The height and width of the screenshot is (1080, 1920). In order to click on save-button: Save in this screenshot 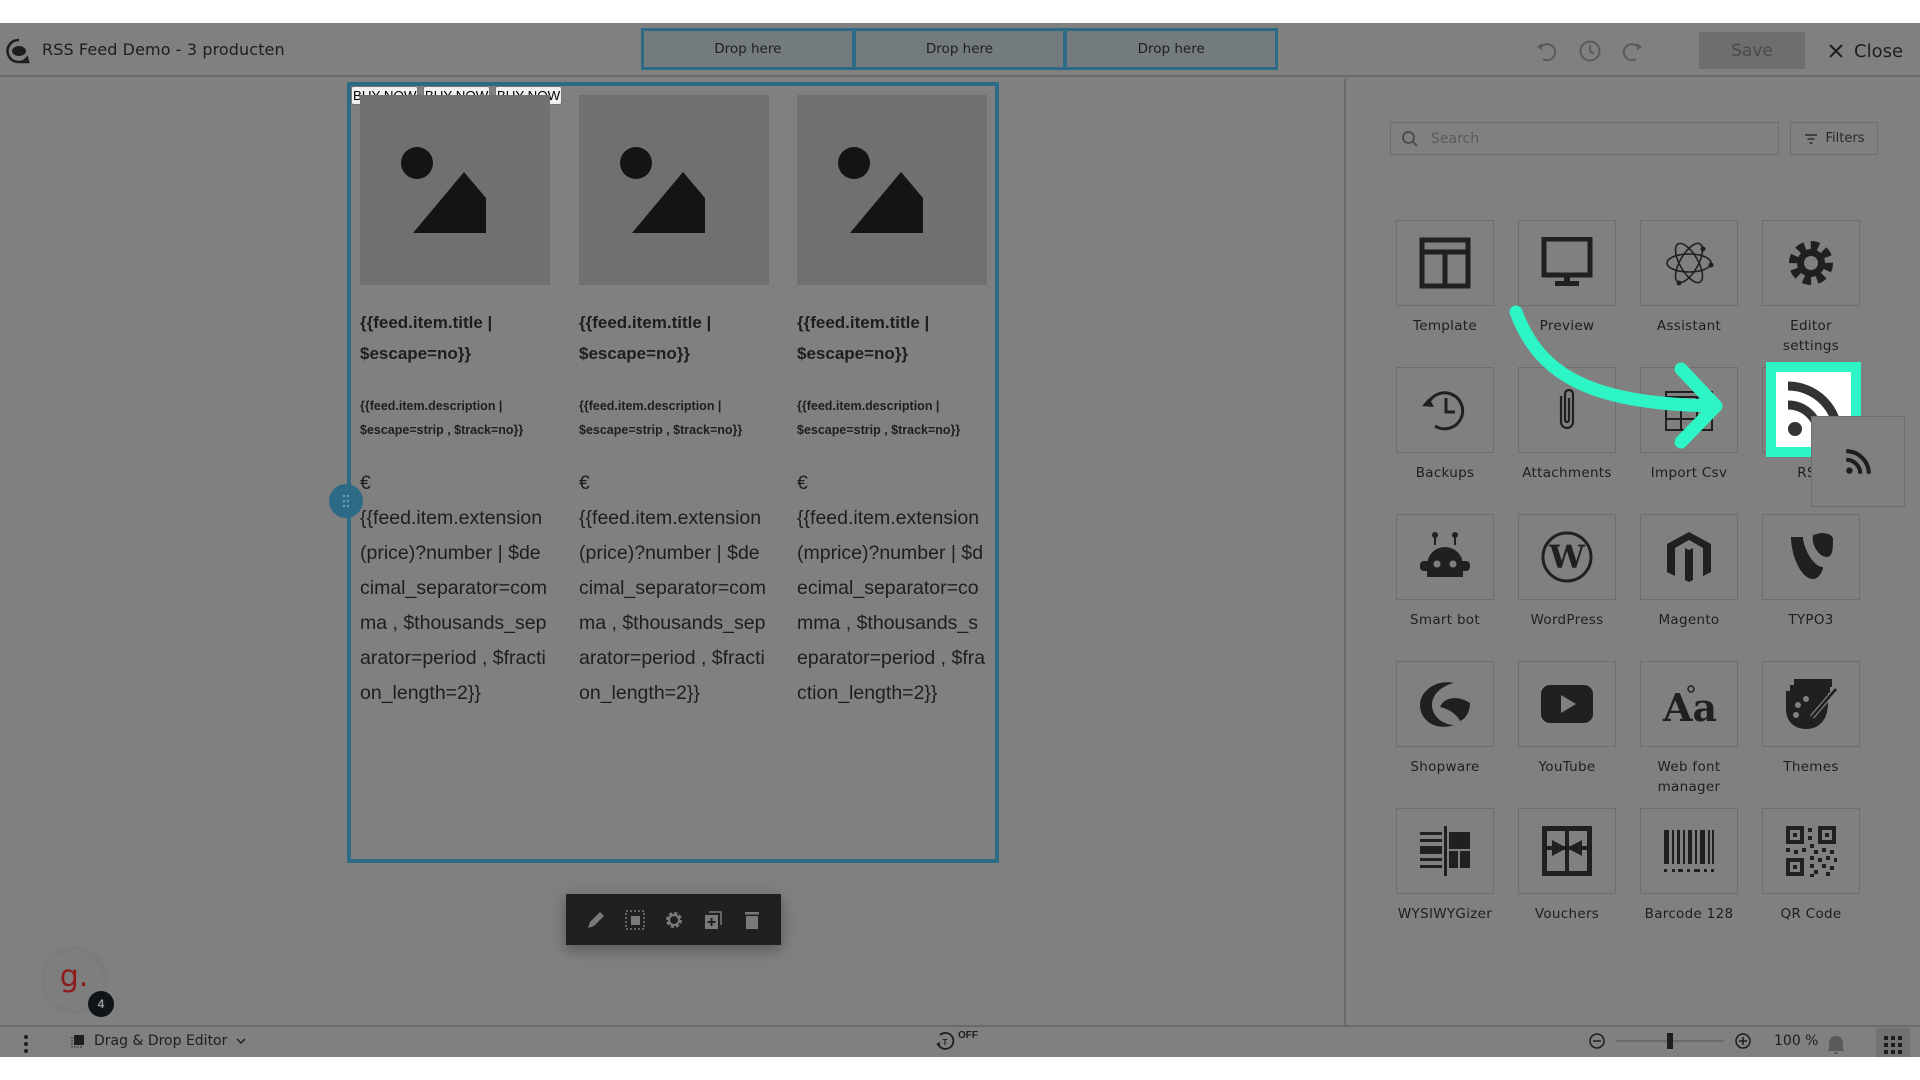, I will do `click(1752, 50)`.